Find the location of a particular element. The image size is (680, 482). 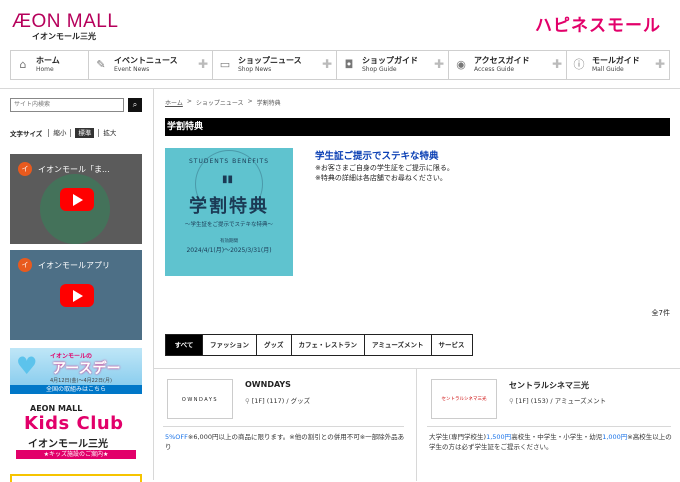

video-title: イオンモールアプリ is located at coordinates (74, 265).